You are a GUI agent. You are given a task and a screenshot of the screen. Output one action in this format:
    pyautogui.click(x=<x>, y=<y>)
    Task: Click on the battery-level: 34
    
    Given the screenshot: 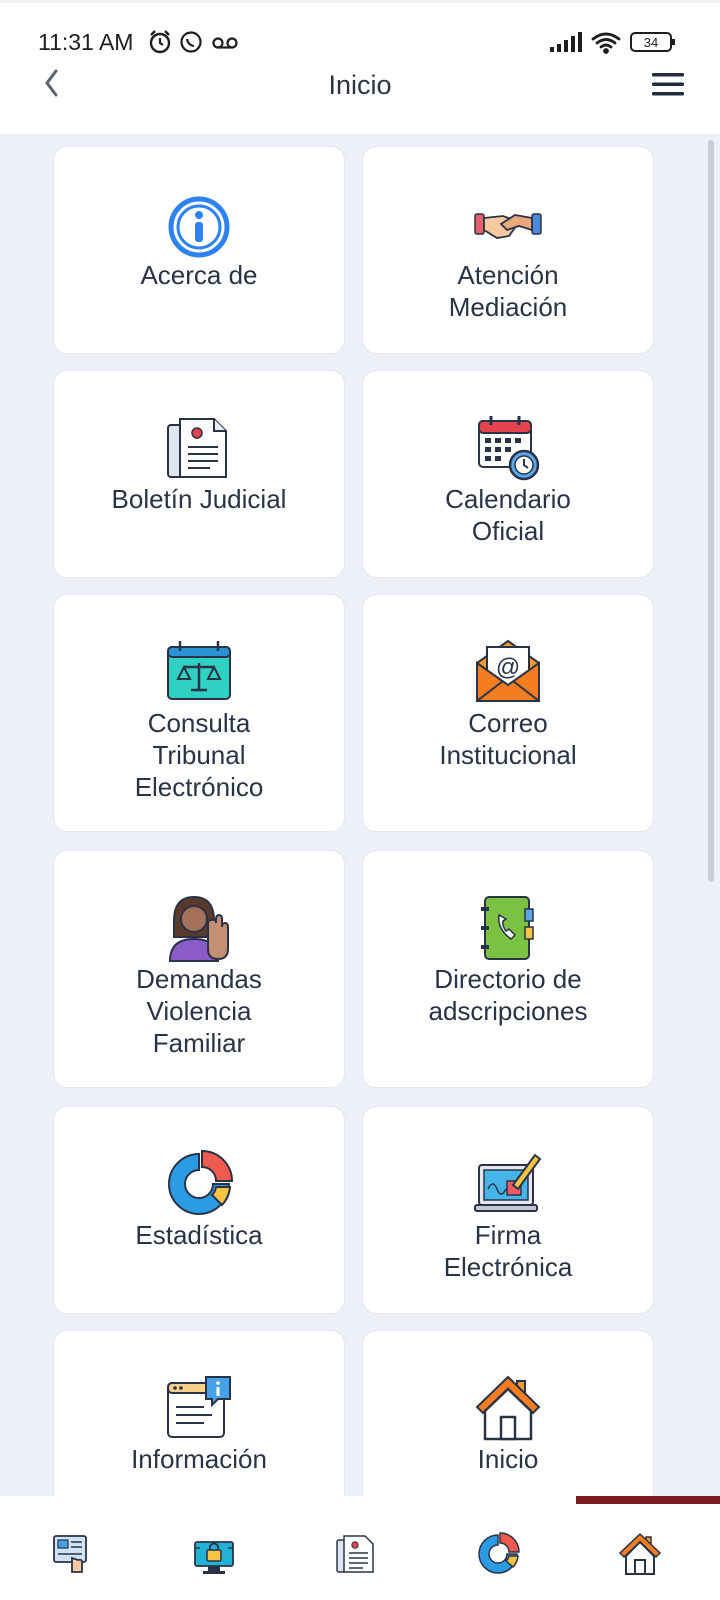 What is the action you would take?
    pyautogui.click(x=651, y=42)
    